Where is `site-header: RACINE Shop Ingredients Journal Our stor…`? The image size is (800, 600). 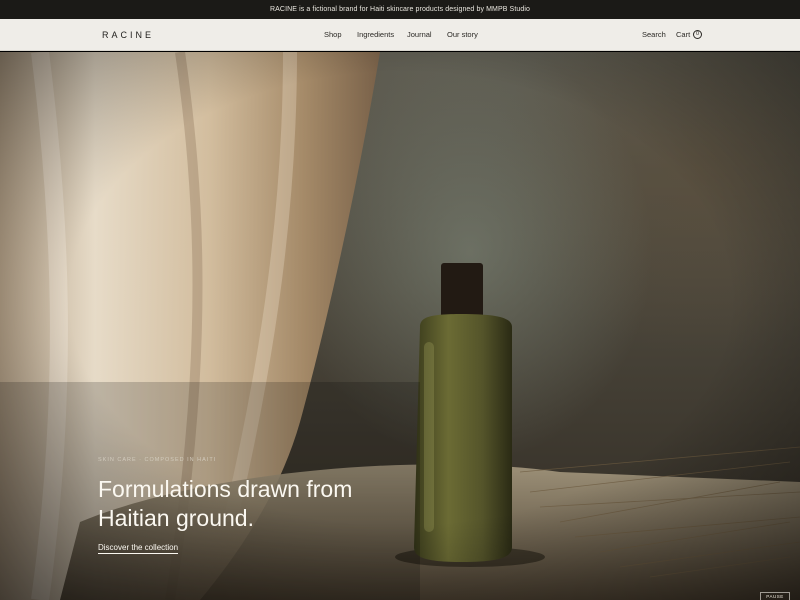
site-header: RACINE Shop Ingredients Journal Our stor… is located at coordinates (400, 35).